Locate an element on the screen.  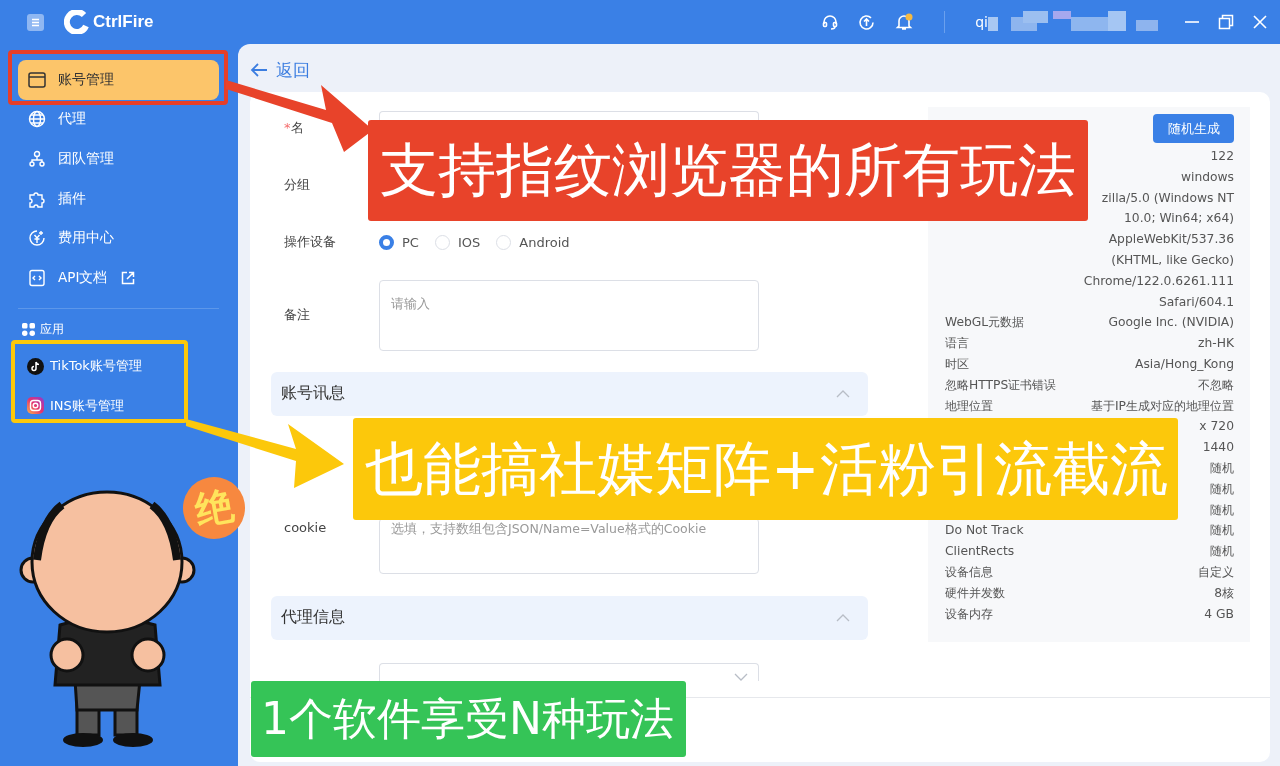
window-icon is located at coordinates (37, 79).